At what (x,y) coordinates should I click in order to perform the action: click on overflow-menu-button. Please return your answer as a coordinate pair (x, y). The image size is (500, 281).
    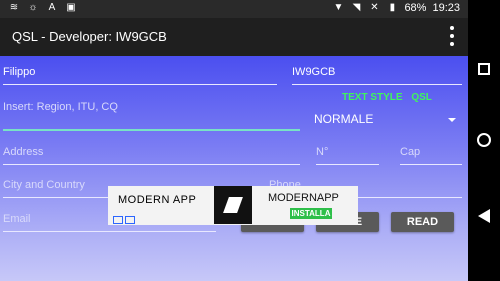
    Looking at the image, I should click on (452, 36).